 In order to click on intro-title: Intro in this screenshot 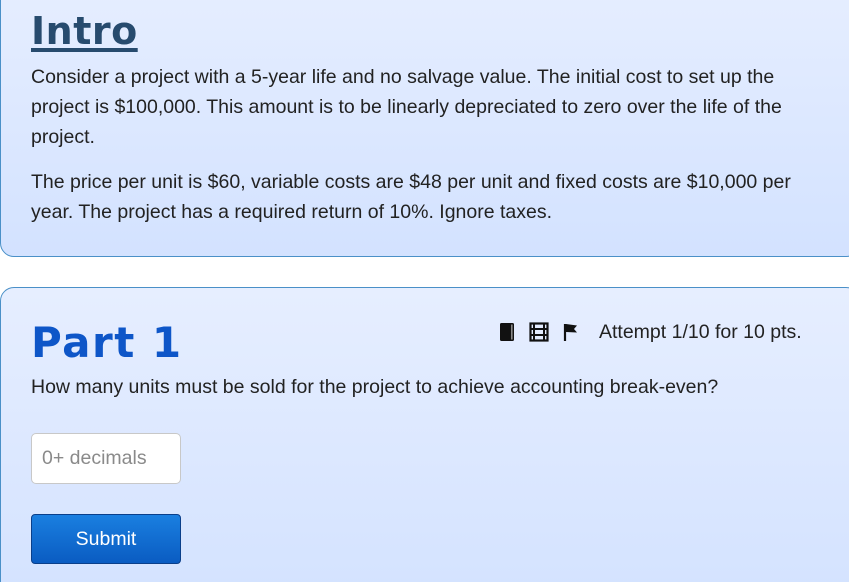, I will do `click(84, 31)`.